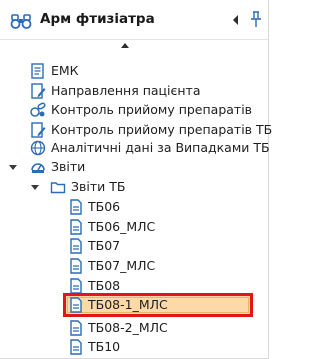 This screenshot has height=359, width=320. Describe the element at coordinates (134, 71) in the screenshot. I see `tree-item-emk: ЕМК` at that location.